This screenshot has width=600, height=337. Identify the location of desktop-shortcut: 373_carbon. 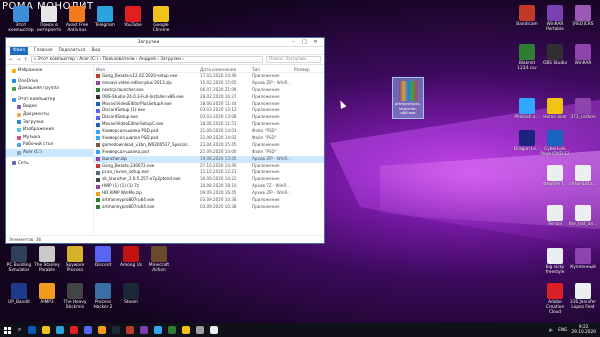
(583, 109).